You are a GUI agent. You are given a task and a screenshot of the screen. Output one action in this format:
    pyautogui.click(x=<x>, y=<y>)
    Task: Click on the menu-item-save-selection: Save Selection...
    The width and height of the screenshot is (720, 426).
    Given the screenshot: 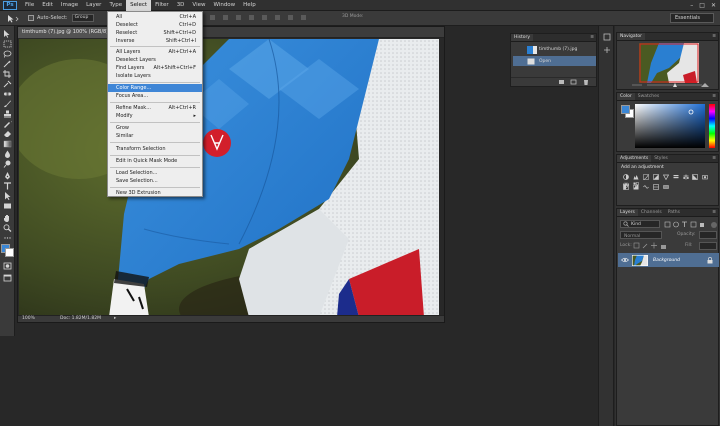 What is the action you would take?
    pyautogui.click(x=155, y=181)
    